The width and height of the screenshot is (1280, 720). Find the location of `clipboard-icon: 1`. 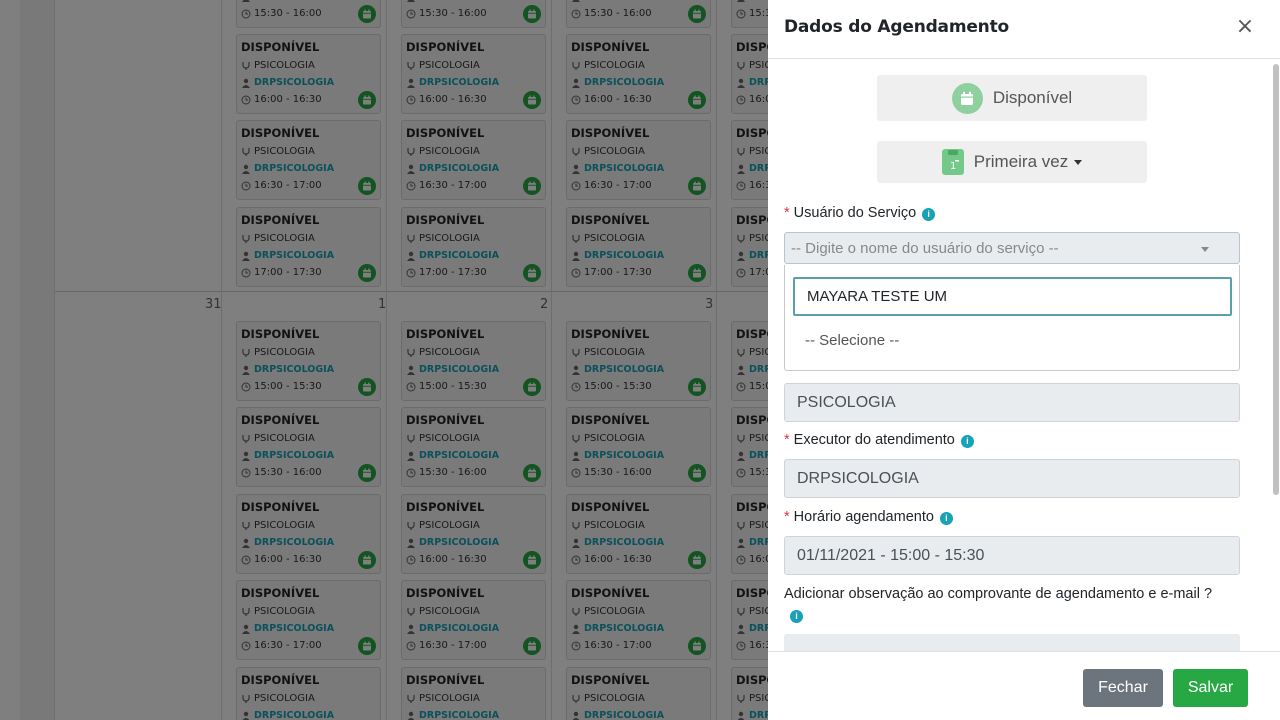

clipboard-icon: 1 is located at coordinates (952, 162).